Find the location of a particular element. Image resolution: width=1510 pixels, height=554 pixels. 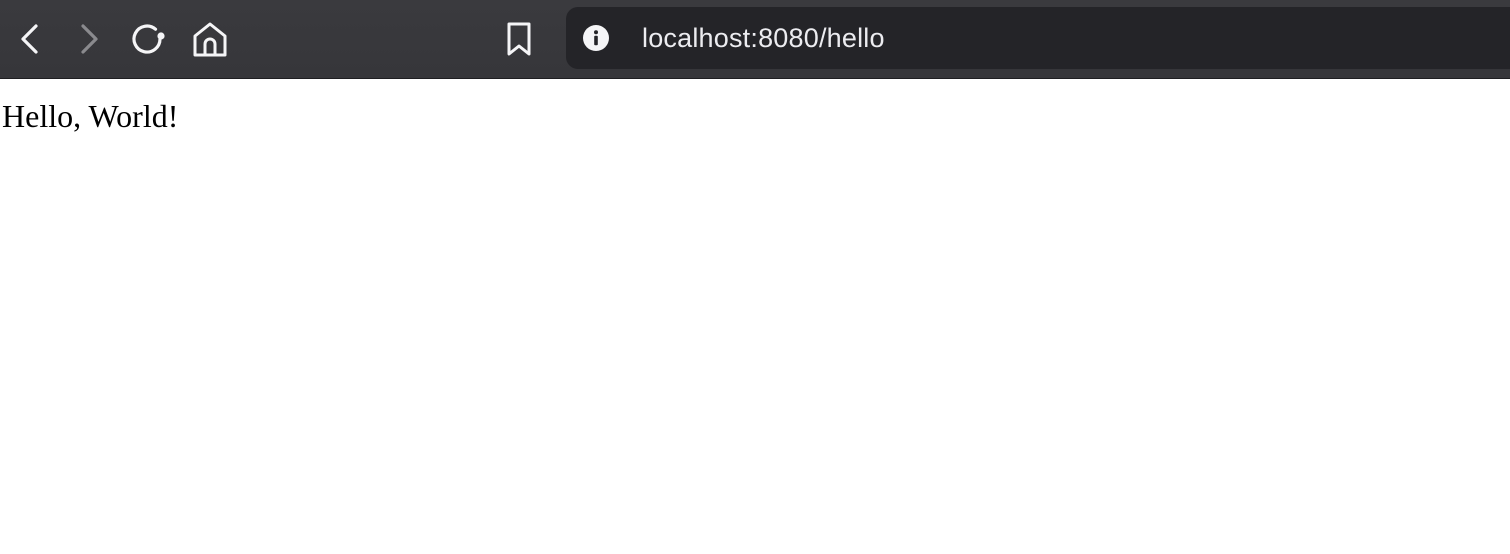

reload-button is located at coordinates (148, 39).